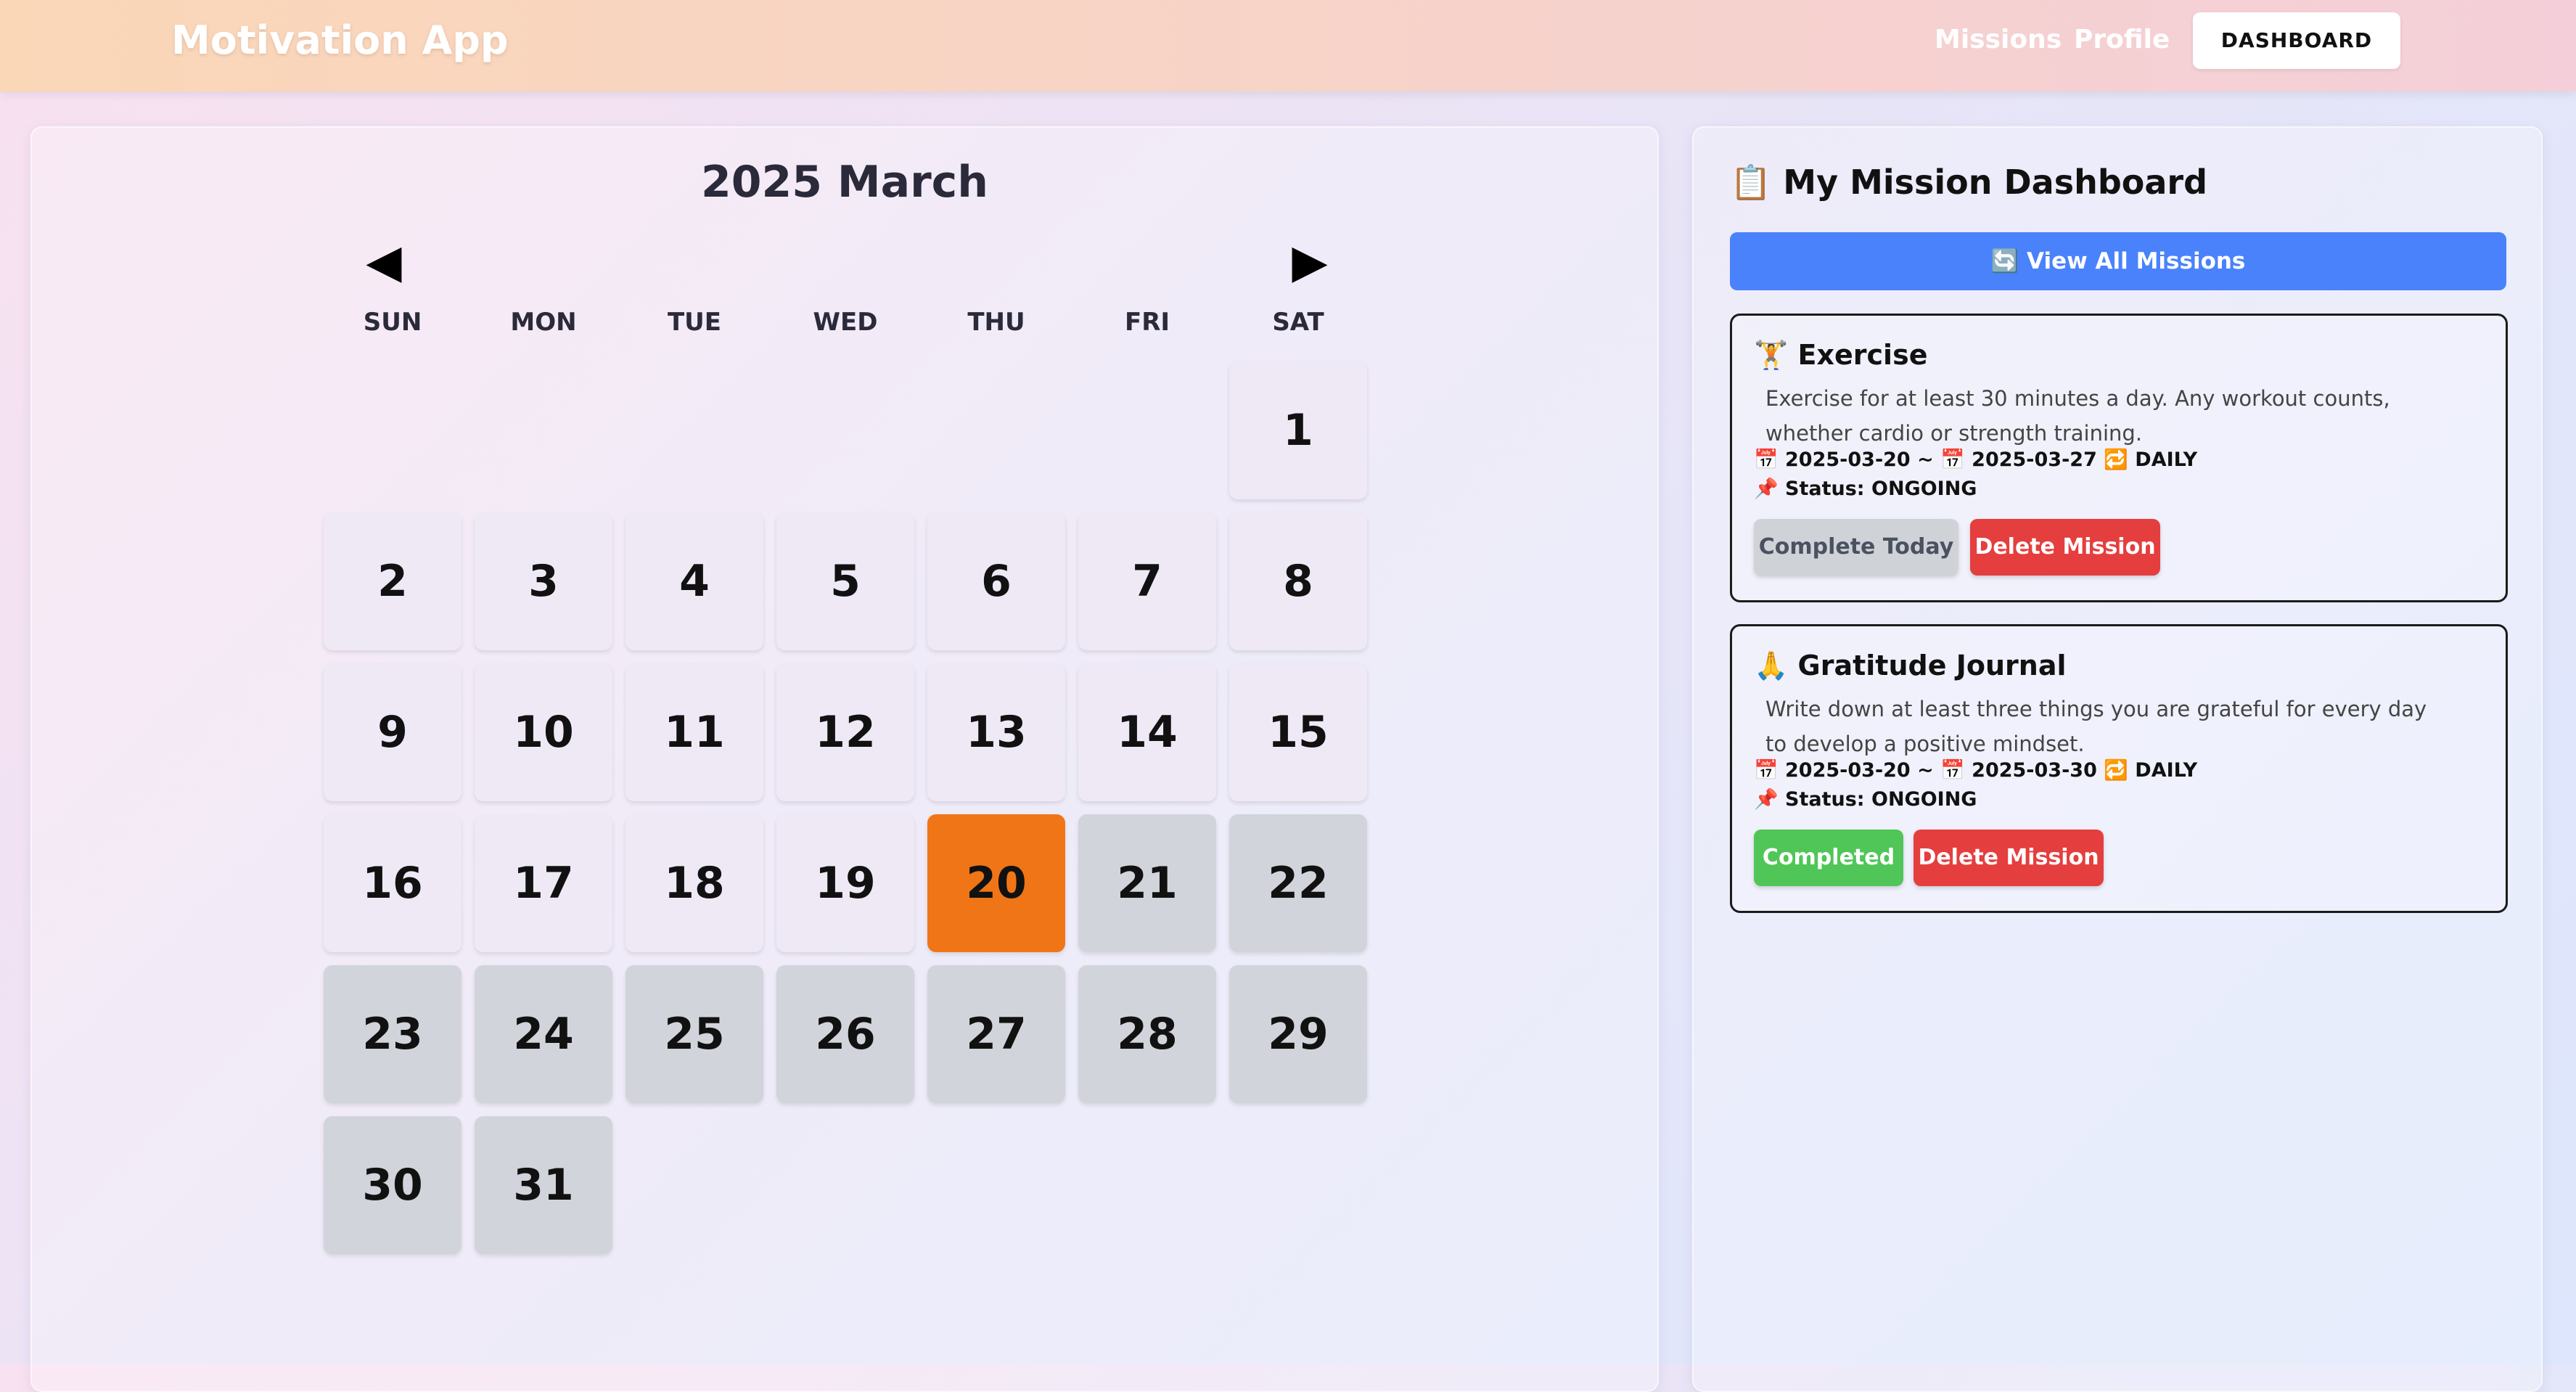  Describe the element at coordinates (694, 1034) in the screenshot. I see `calendar-day: 25` at that location.